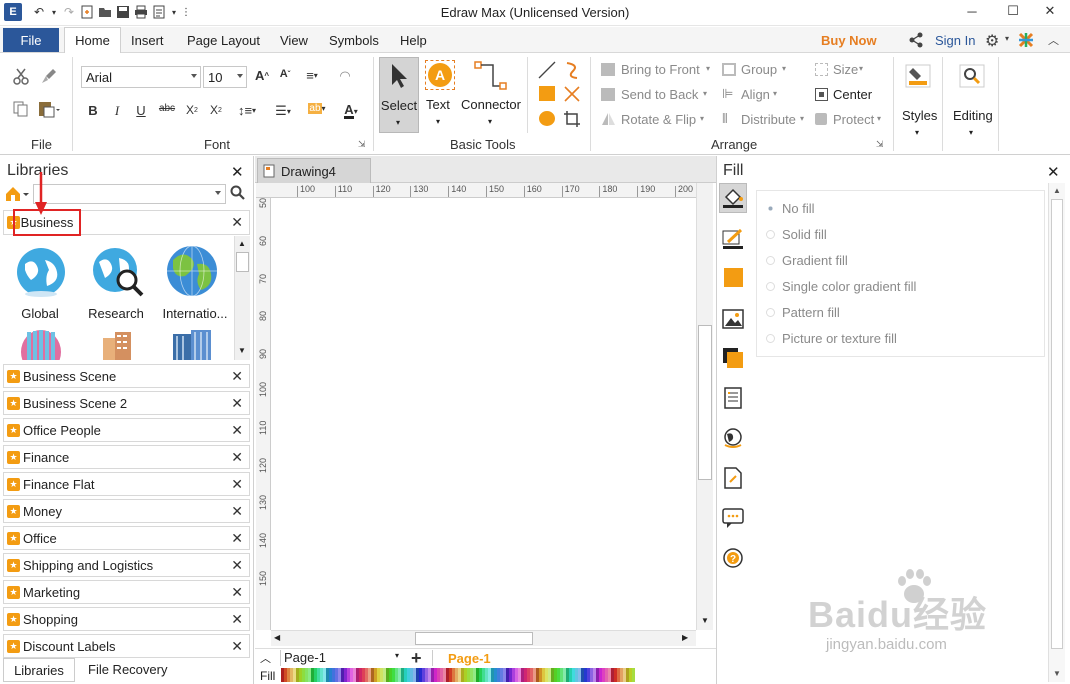 The image size is (1070, 684). Describe the element at coordinates (685, 637) in the screenshot. I see `canvas-scroll-right-icon: ▶` at that location.